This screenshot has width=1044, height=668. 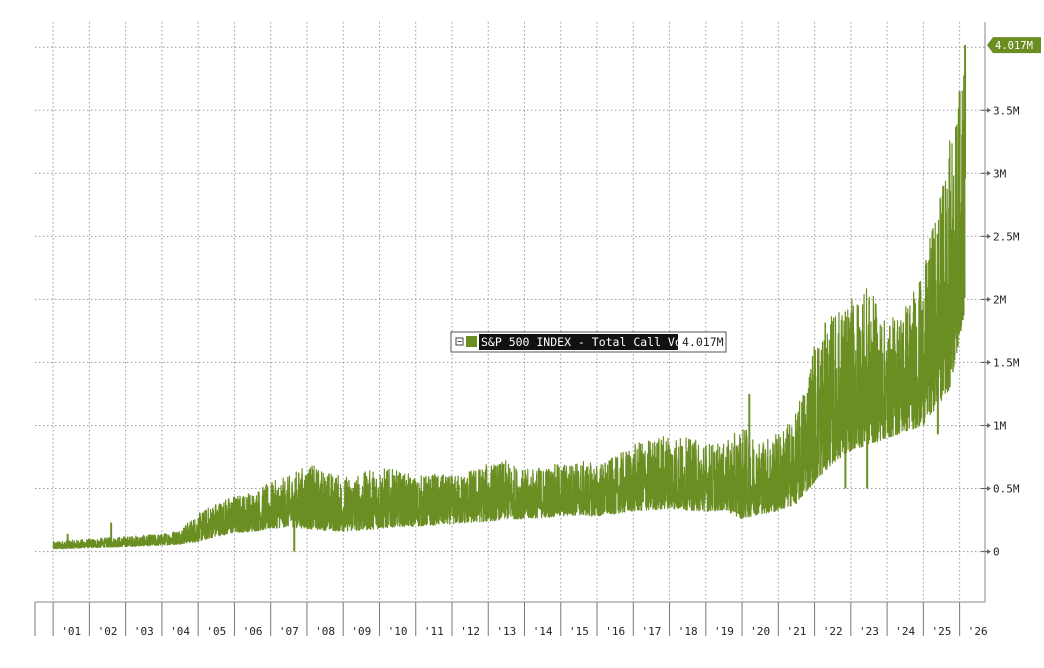 What do you see at coordinates (180, 631) in the screenshot?
I see `x-tick-label: '04` at bounding box center [180, 631].